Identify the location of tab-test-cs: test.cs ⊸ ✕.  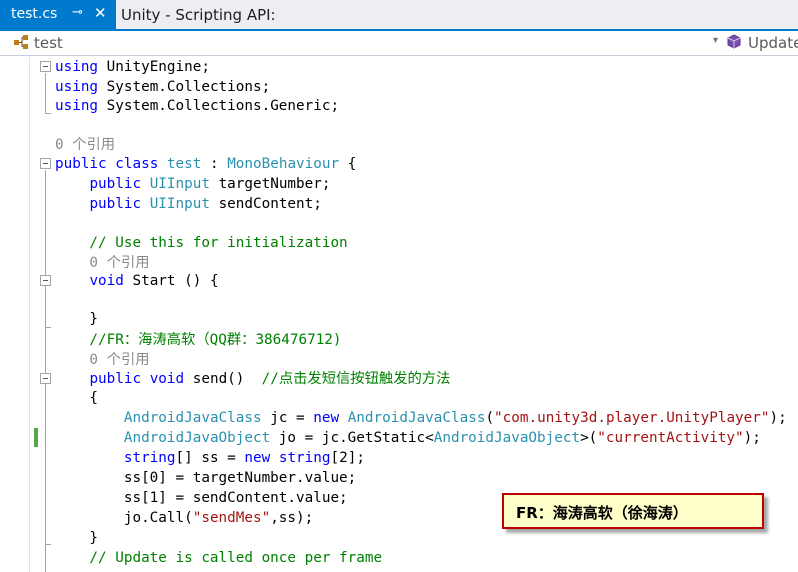
(58, 14).